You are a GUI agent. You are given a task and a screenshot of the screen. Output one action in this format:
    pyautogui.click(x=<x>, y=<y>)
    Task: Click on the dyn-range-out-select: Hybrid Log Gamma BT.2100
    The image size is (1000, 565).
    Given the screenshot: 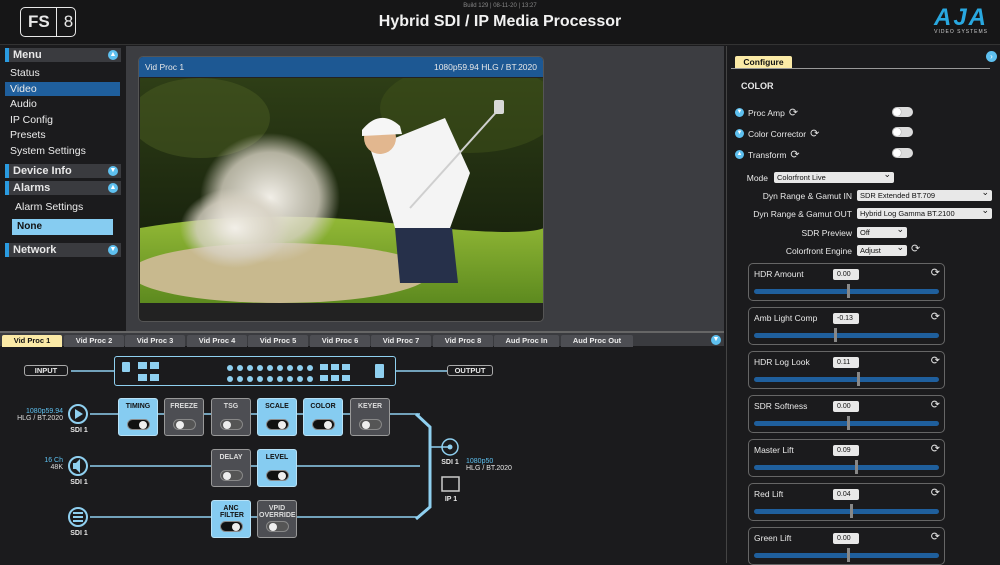 What is the action you would take?
    pyautogui.click(x=924, y=212)
    